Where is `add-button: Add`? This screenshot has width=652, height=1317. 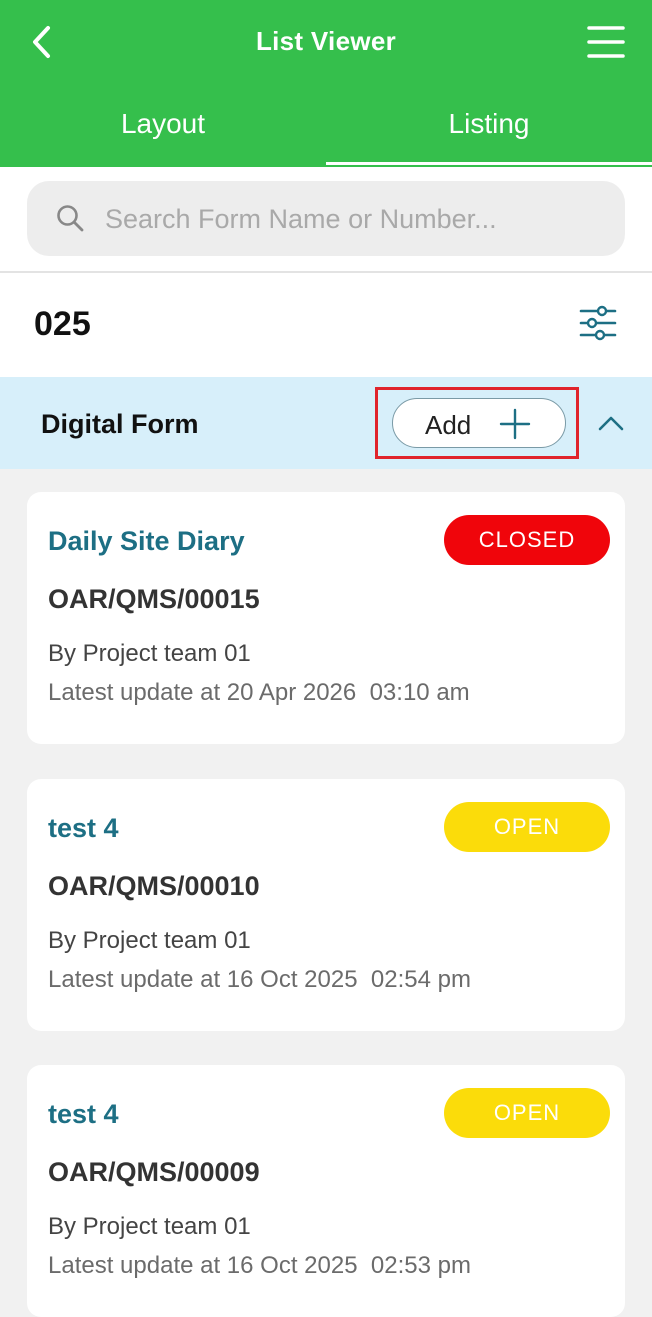 add-button: Add is located at coordinates (479, 423).